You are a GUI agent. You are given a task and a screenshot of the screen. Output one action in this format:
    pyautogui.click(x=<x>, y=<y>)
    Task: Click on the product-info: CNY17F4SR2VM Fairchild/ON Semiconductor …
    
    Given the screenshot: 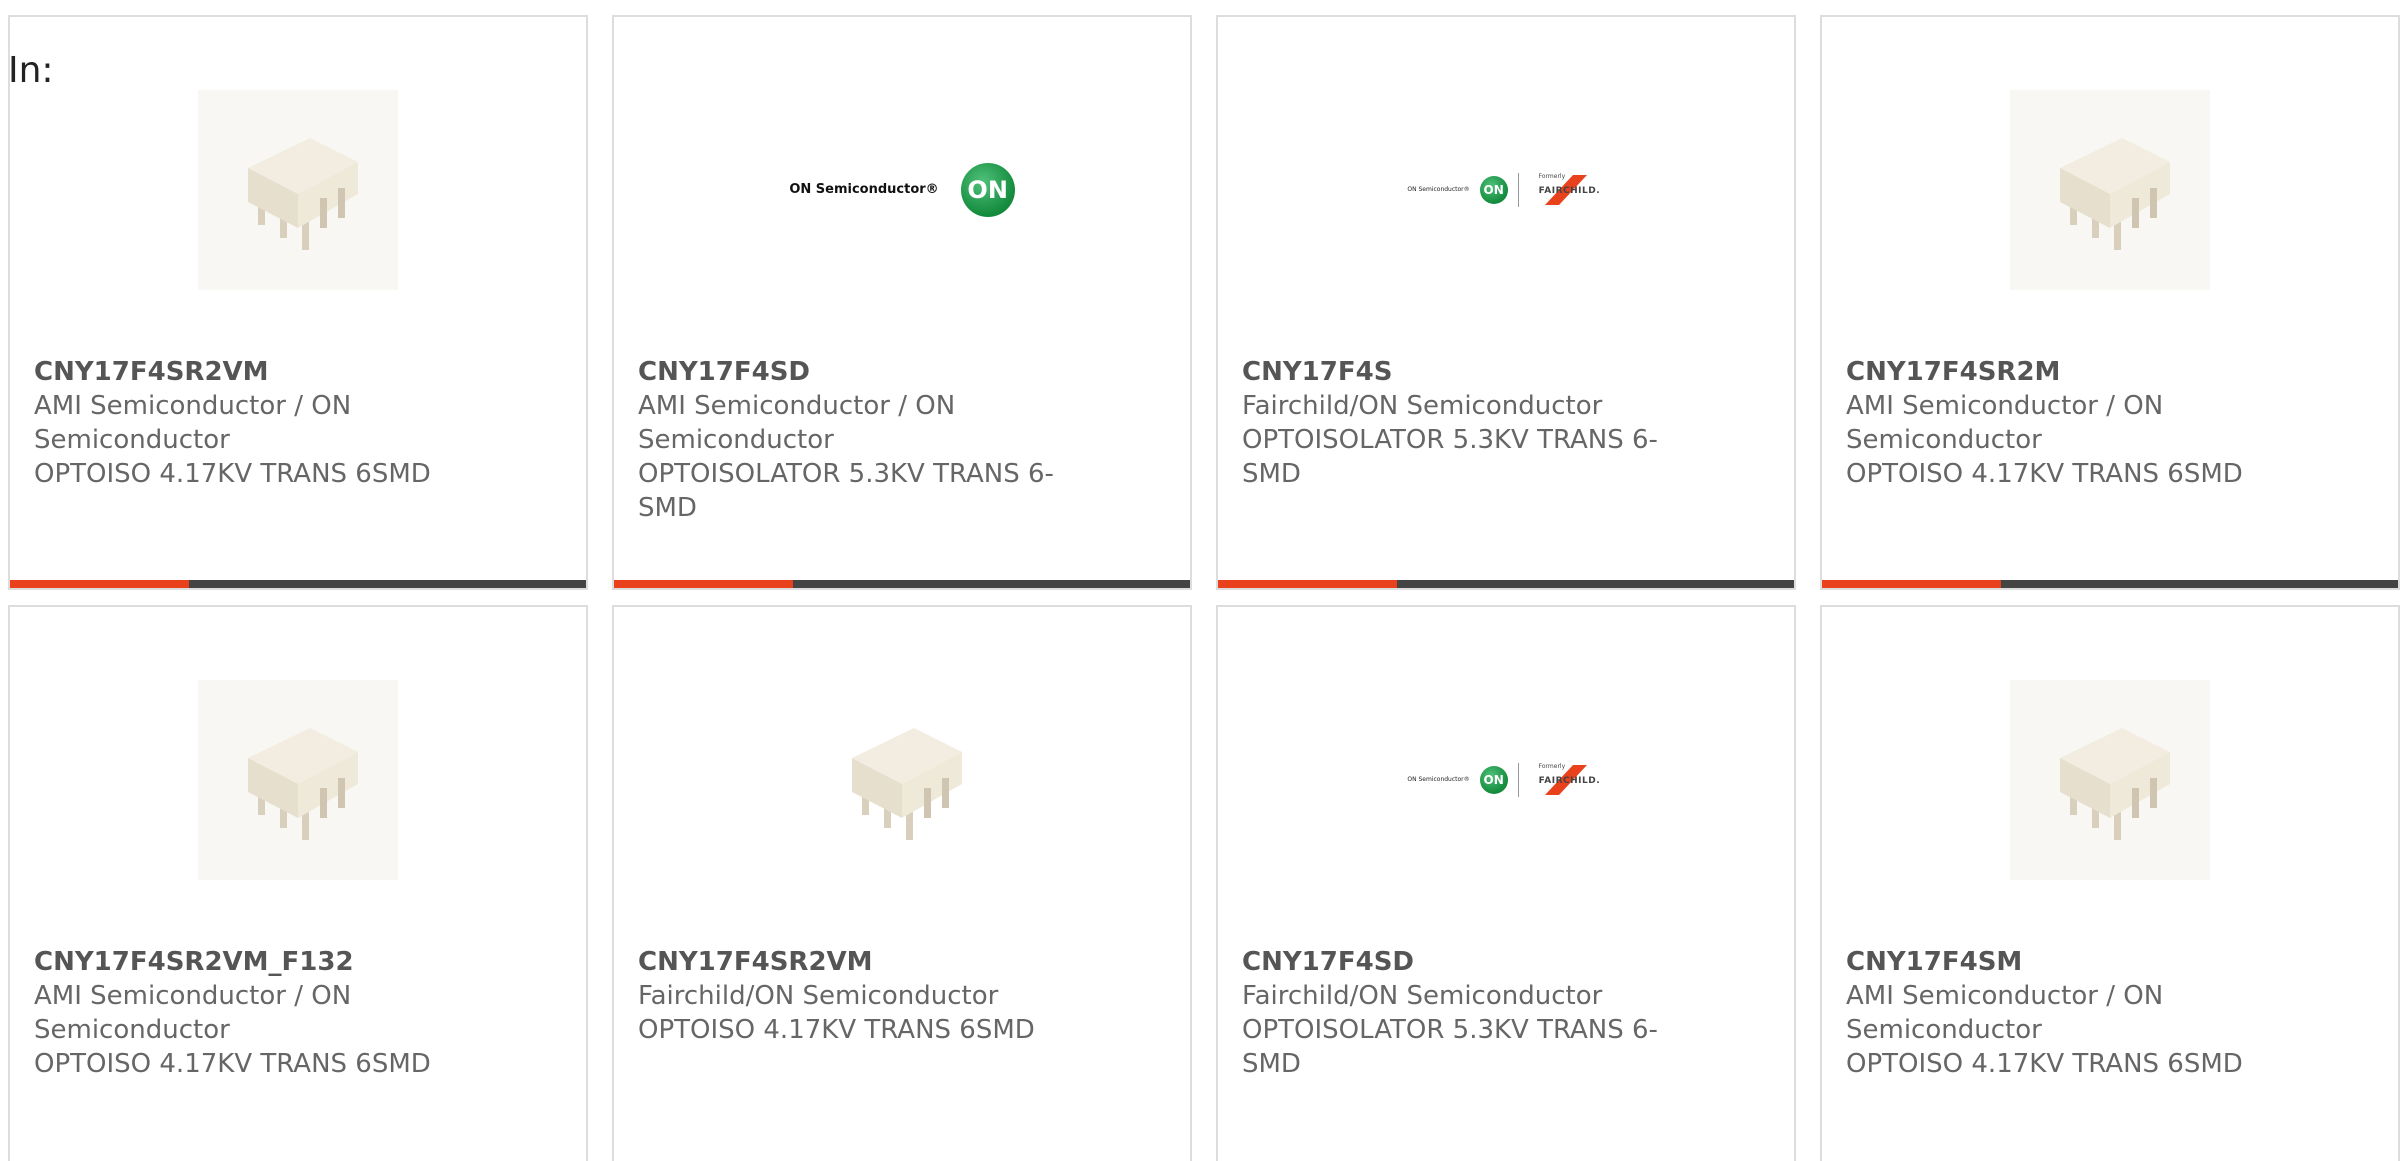 What is the action you would take?
    pyautogui.click(x=858, y=996)
    